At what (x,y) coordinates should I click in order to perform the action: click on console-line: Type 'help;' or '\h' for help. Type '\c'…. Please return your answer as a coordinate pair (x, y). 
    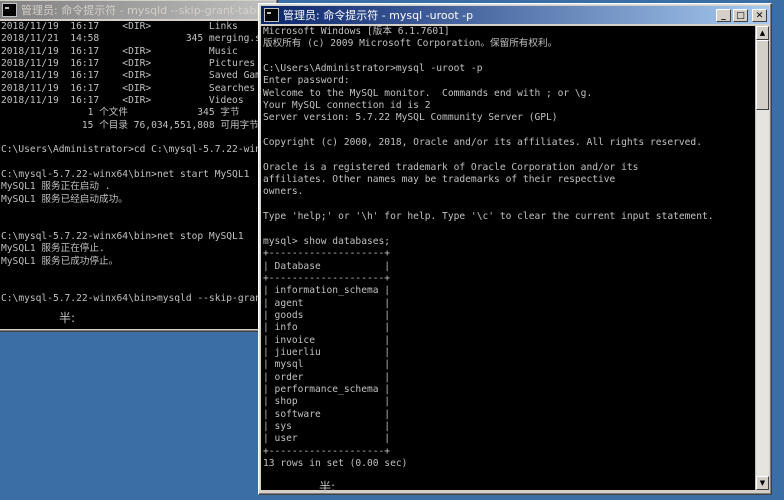
    Looking at the image, I should click on (488, 217).